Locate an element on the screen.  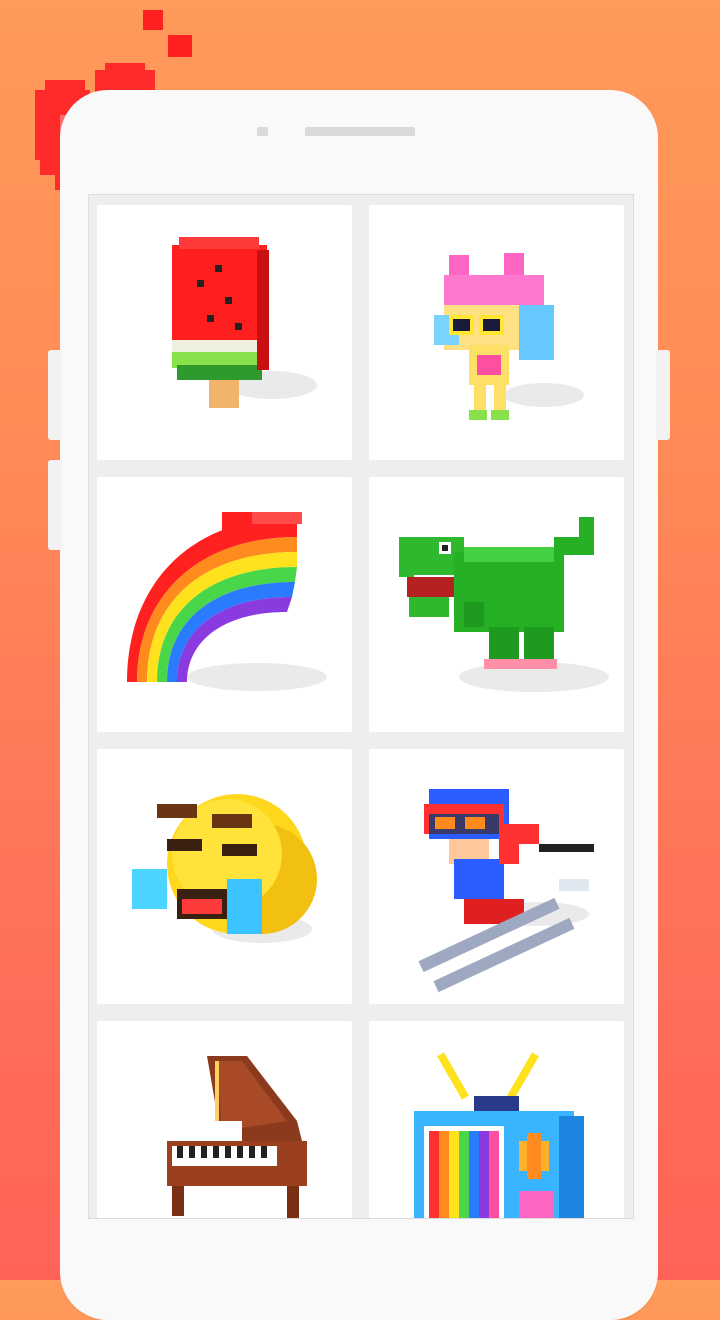
rainbow-icon is located at coordinates (227, 601).